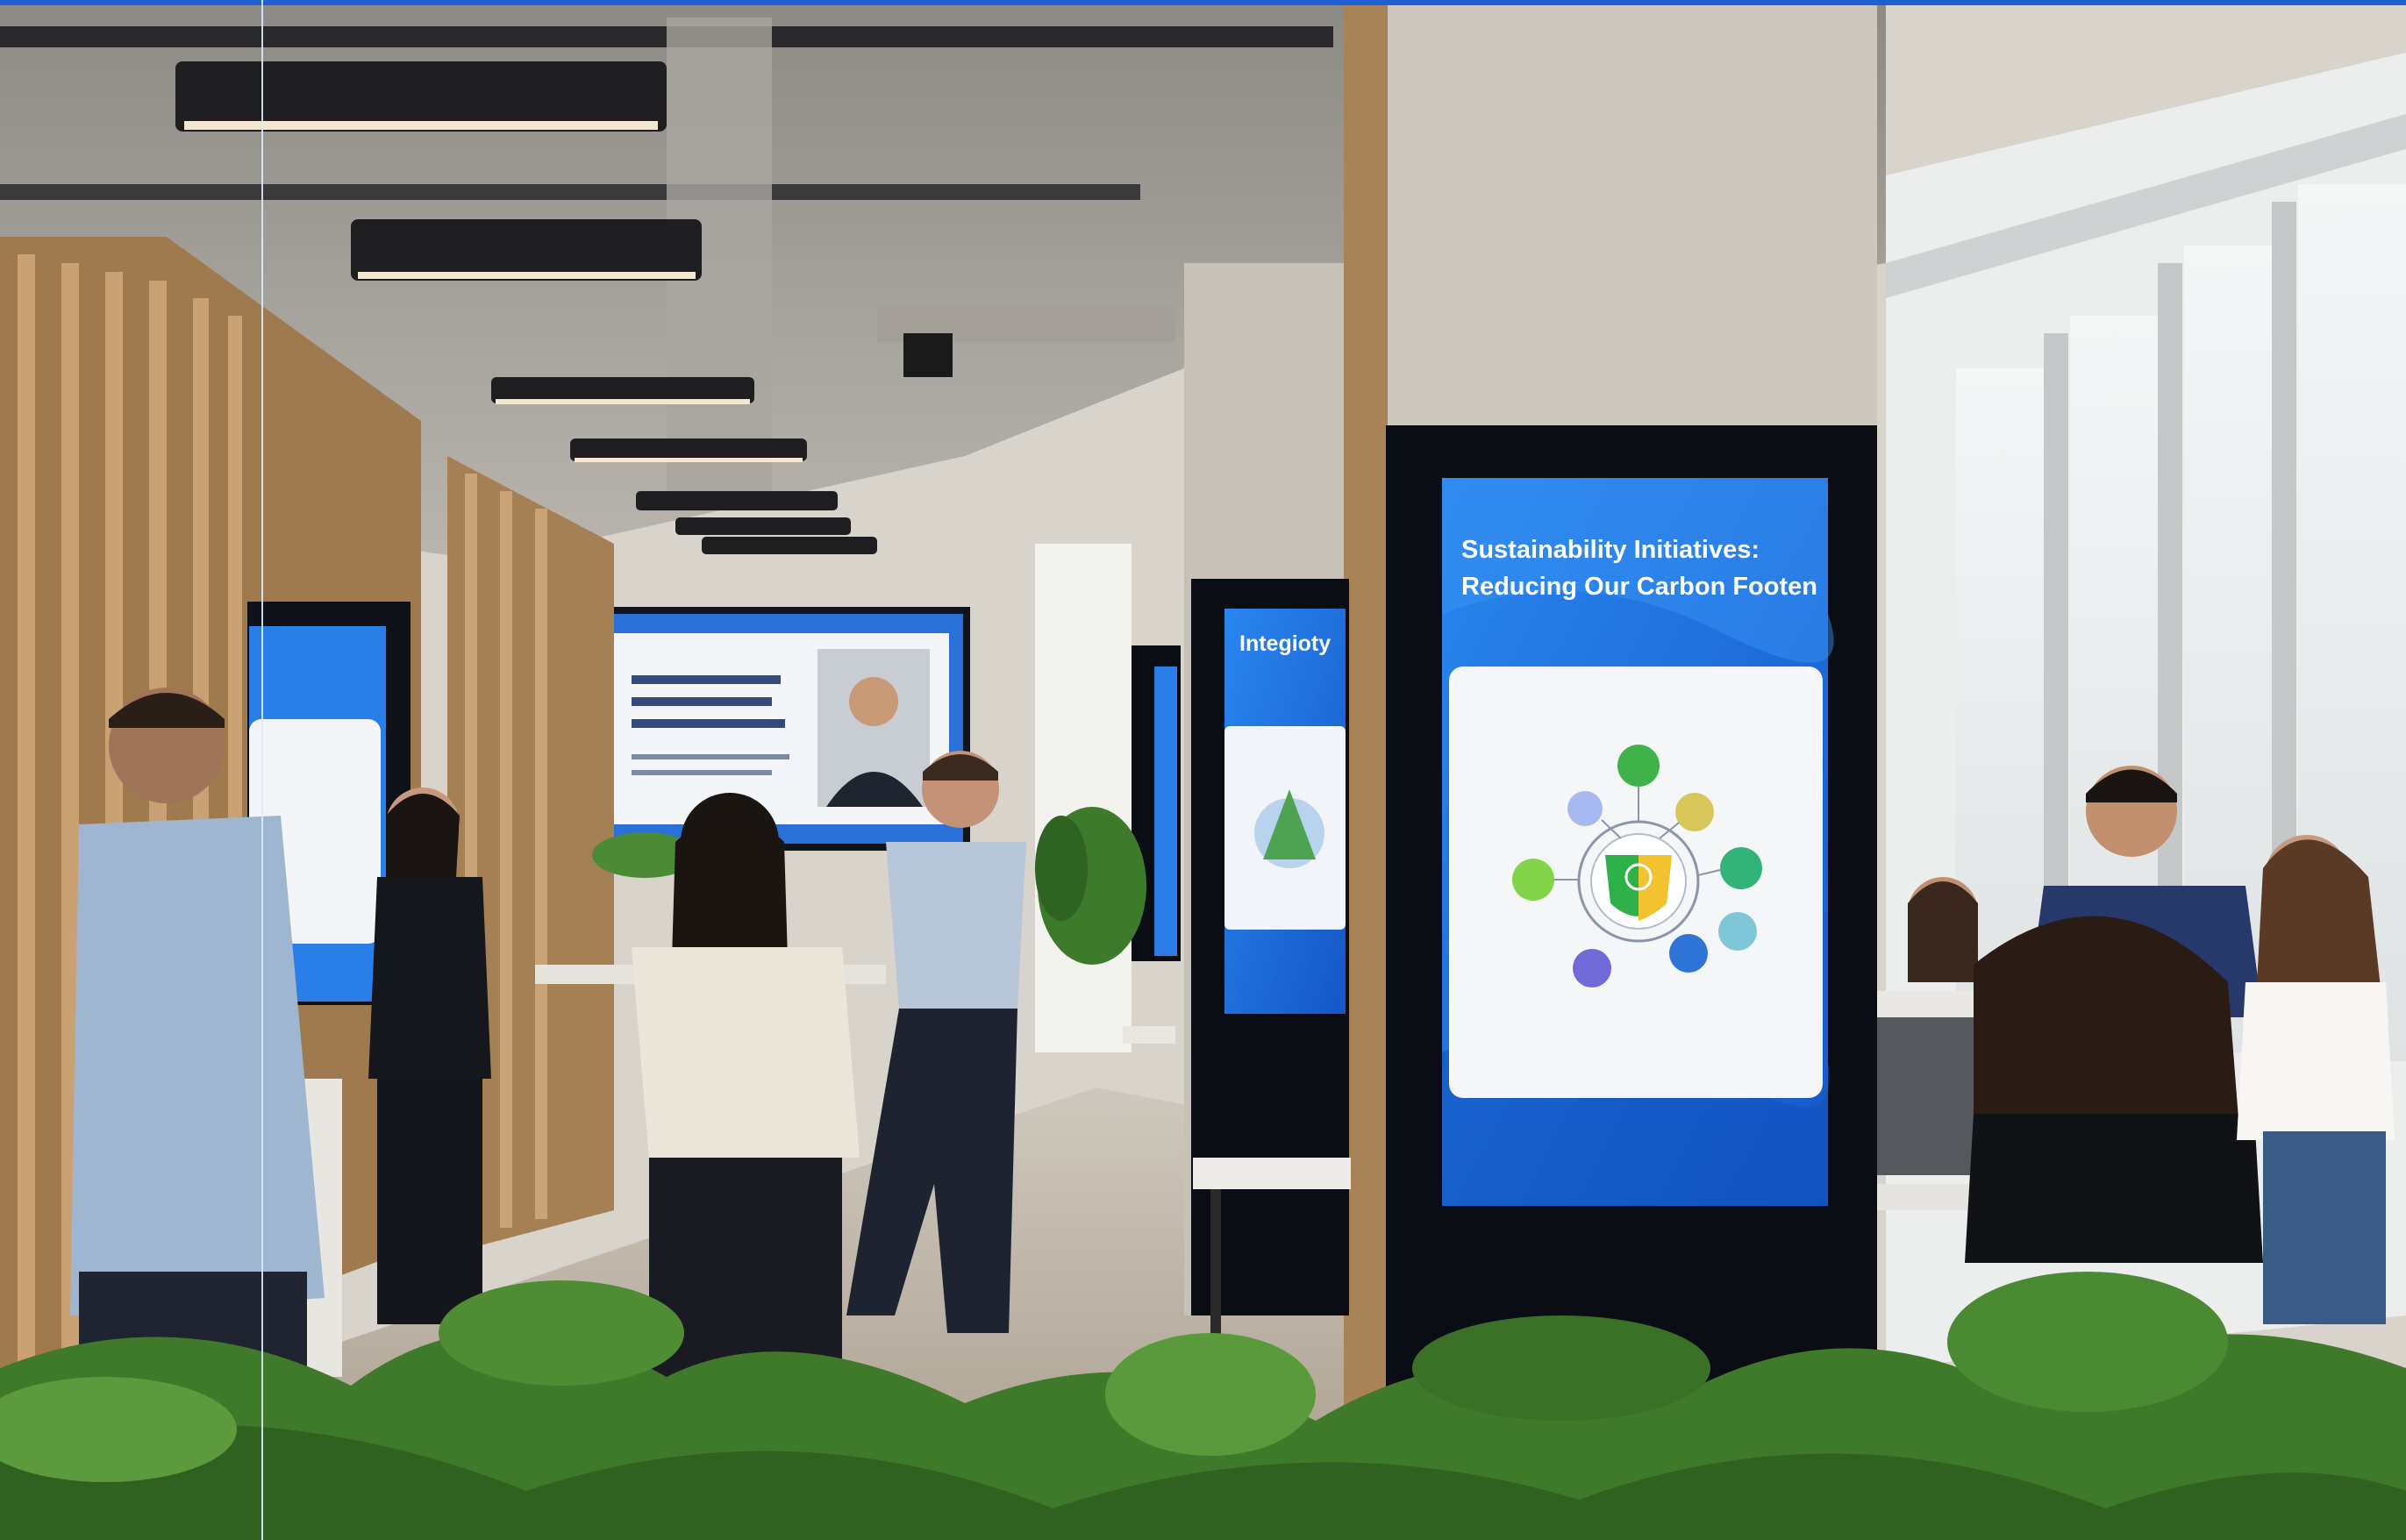 This screenshot has height=1540, width=2406. What do you see at coordinates (1203, 2) in the screenshot?
I see `top-accent-bar` at bounding box center [1203, 2].